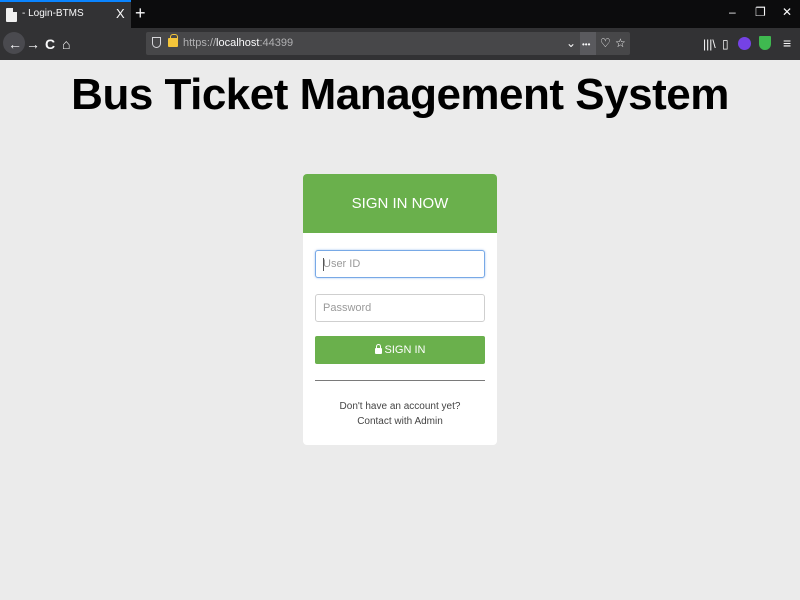 This screenshot has height=600, width=800. What do you see at coordinates (709, 44) in the screenshot?
I see `library-icon: |||\` at bounding box center [709, 44].